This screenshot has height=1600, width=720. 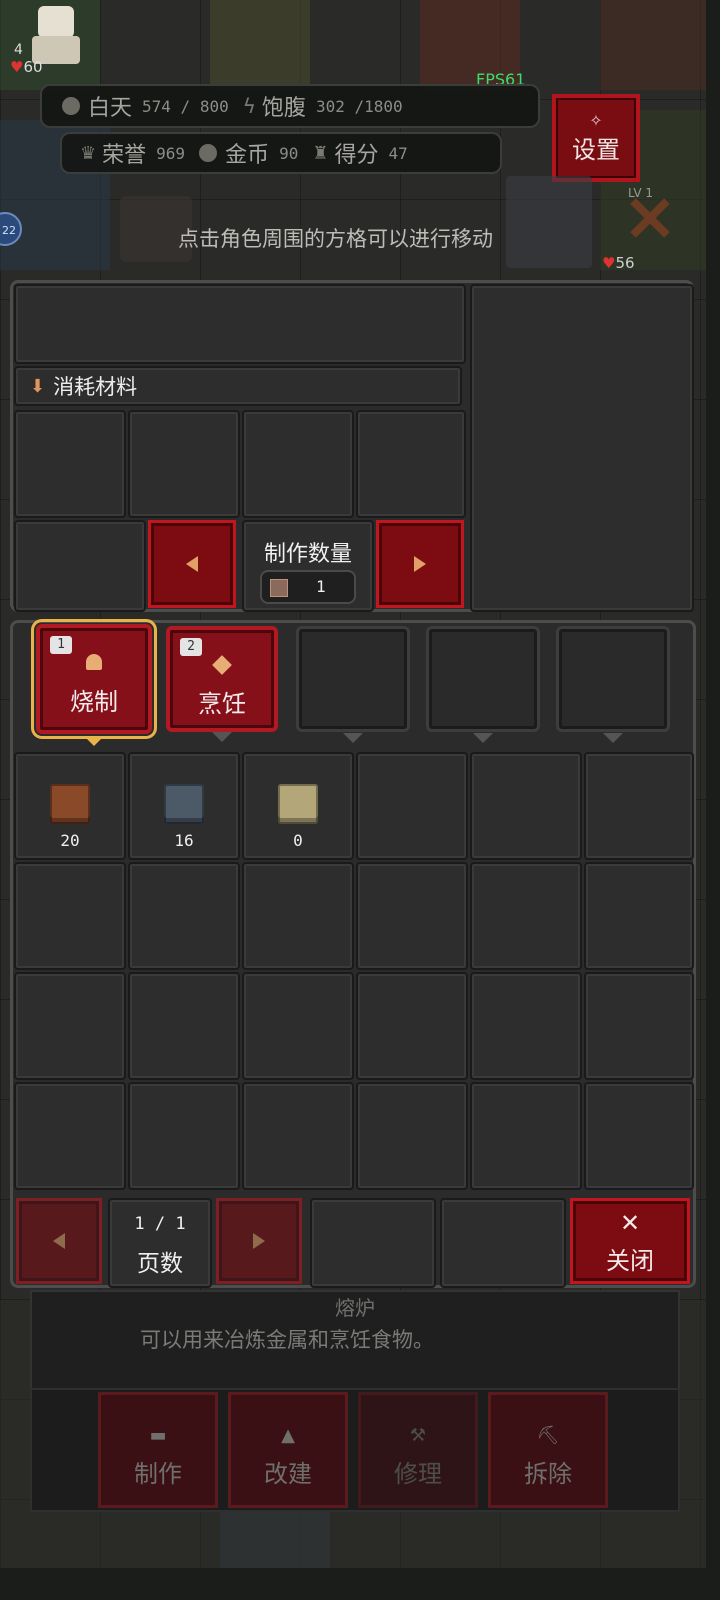 What do you see at coordinates (94, 662) in the screenshot?
I see `fire-icon` at bounding box center [94, 662].